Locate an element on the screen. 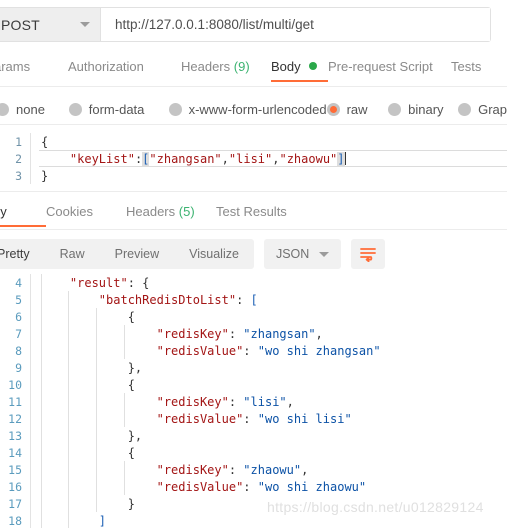  line-number: 5 is located at coordinates (18, 299).